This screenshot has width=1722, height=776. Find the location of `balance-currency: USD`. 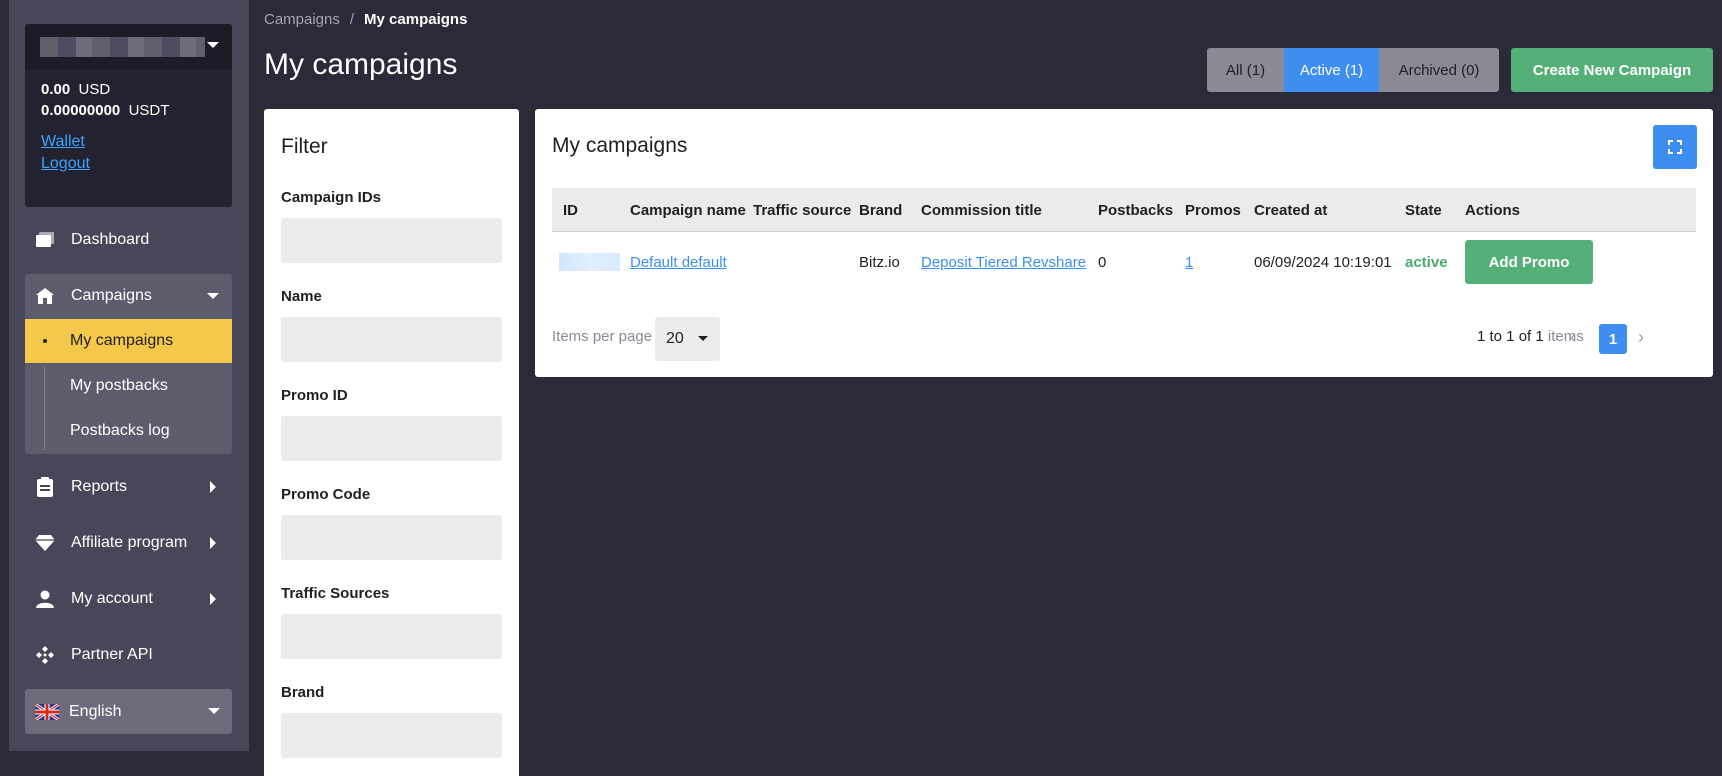

balance-currency: USD is located at coordinates (94, 89).